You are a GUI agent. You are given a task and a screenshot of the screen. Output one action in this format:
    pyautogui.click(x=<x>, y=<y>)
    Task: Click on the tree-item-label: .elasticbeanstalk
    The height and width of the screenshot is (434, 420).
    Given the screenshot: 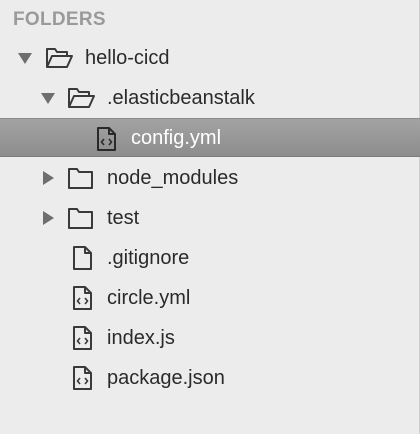 What is the action you would take?
    pyautogui.click(x=181, y=98)
    